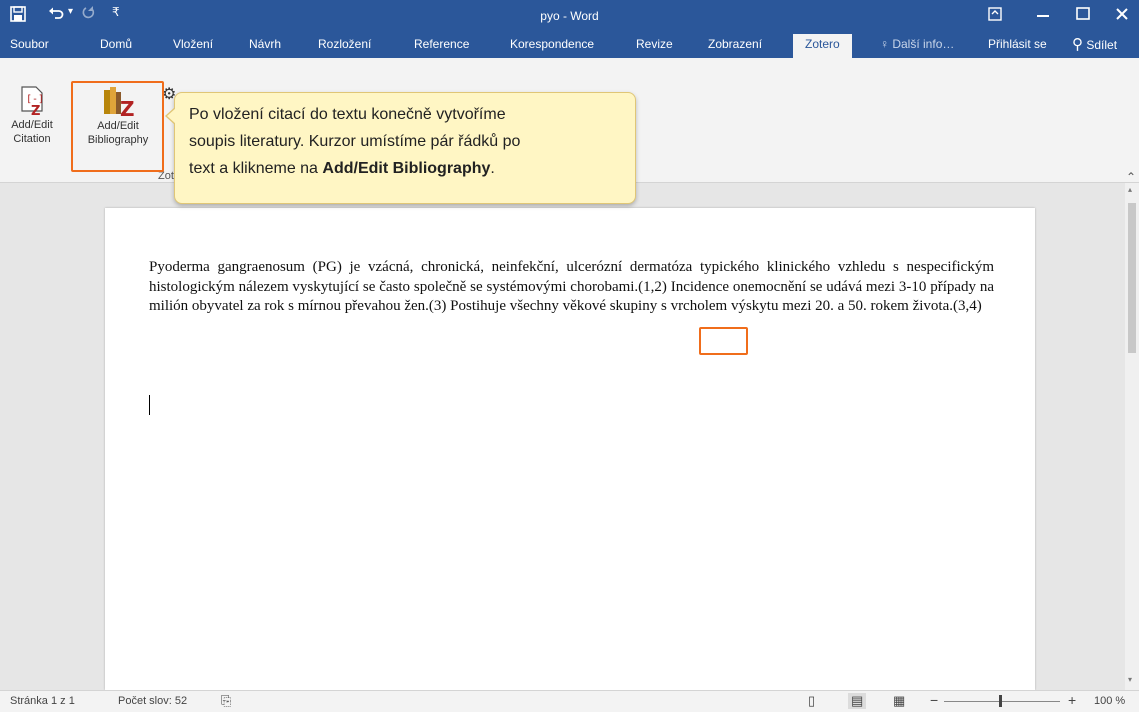  I want to click on tab-zotero: Zotero, so click(822, 46).